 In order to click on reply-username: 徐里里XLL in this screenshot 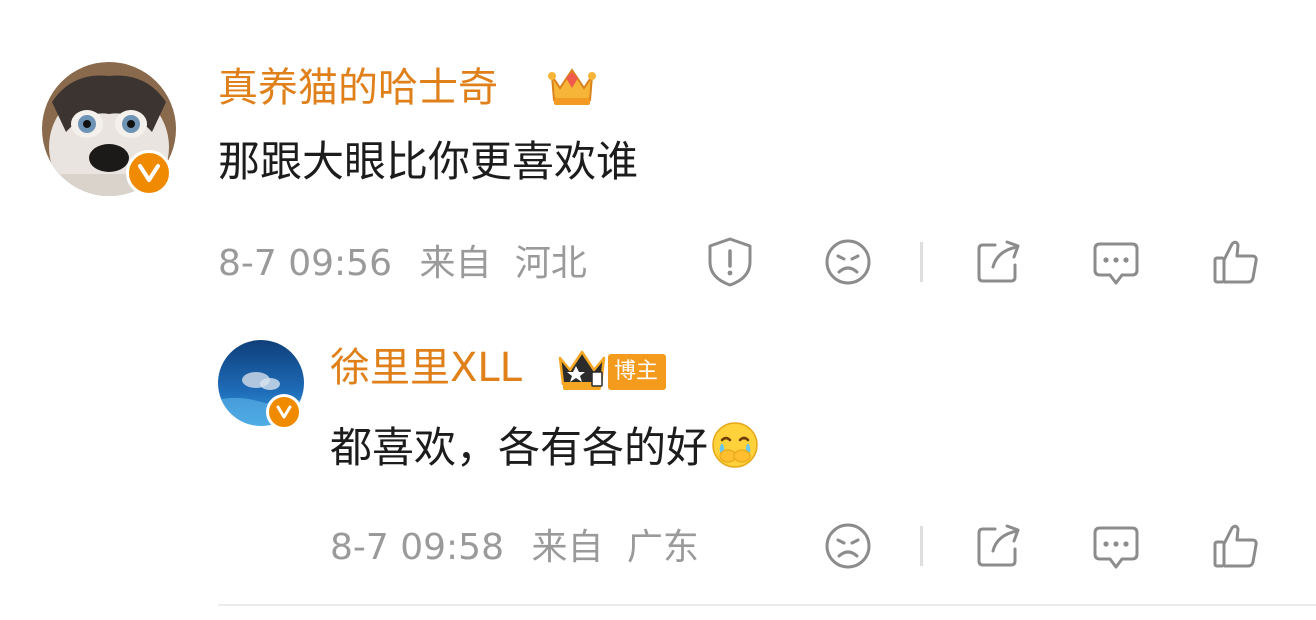, I will do `click(426, 368)`.